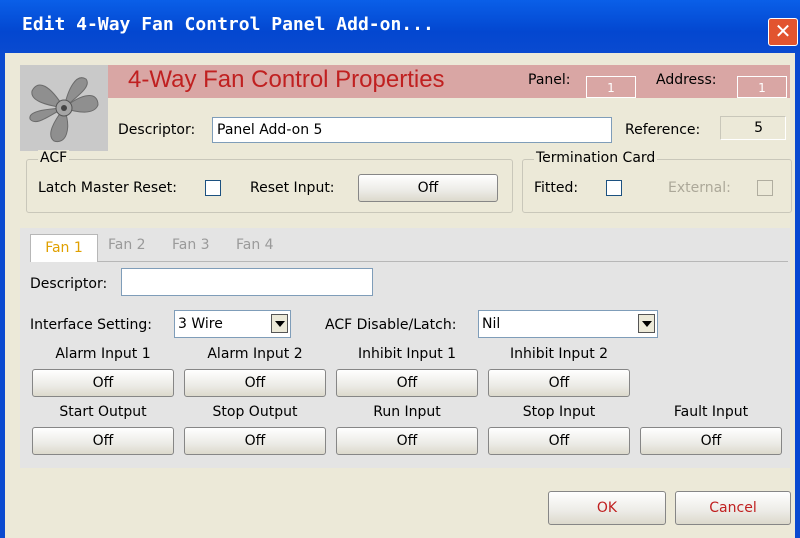 The image size is (800, 538). Describe the element at coordinates (783, 32) in the screenshot. I see `close-icon: ✕` at that location.